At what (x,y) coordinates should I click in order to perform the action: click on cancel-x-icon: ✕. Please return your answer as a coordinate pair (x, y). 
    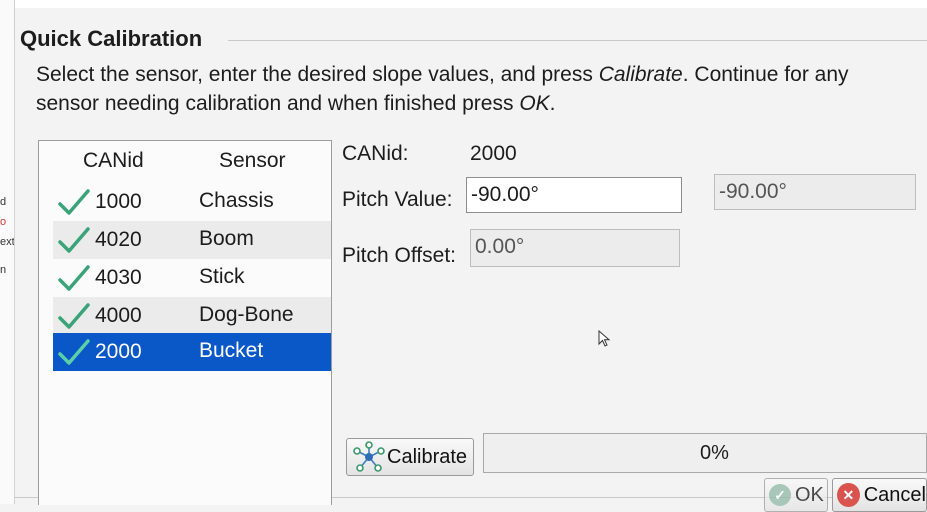
    Looking at the image, I should click on (848, 495).